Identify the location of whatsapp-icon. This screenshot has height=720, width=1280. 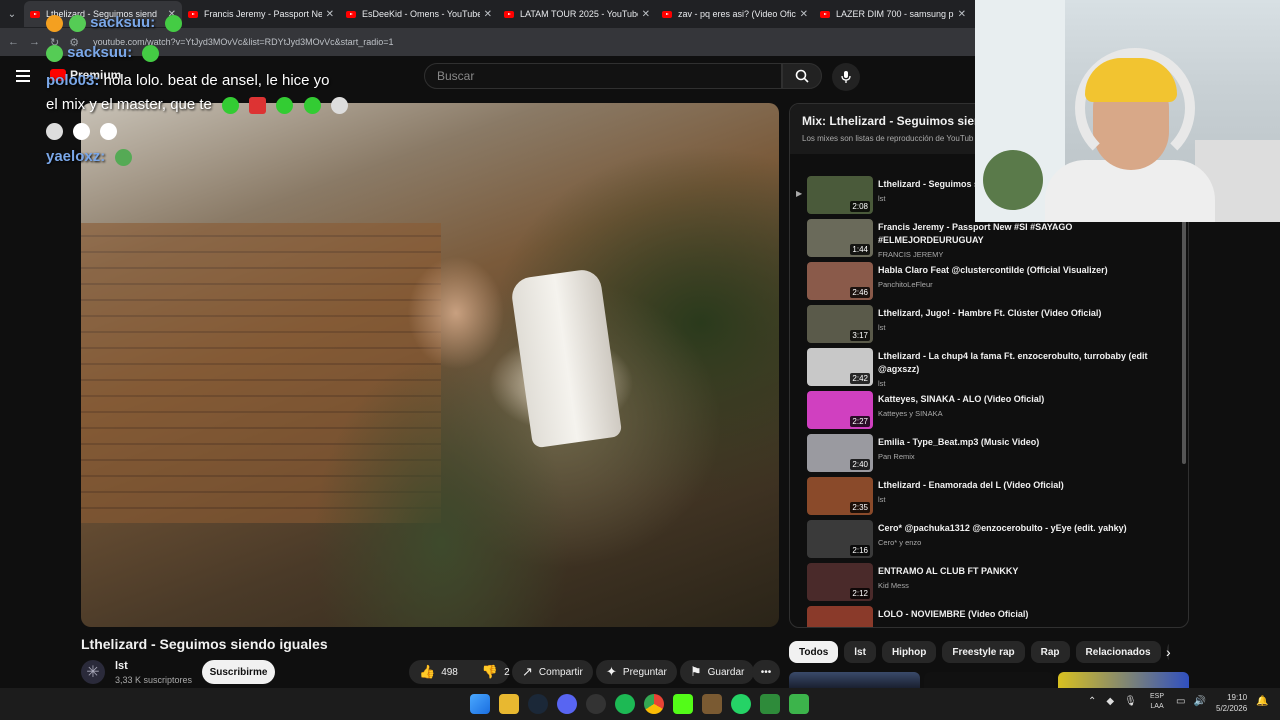
(741, 704).